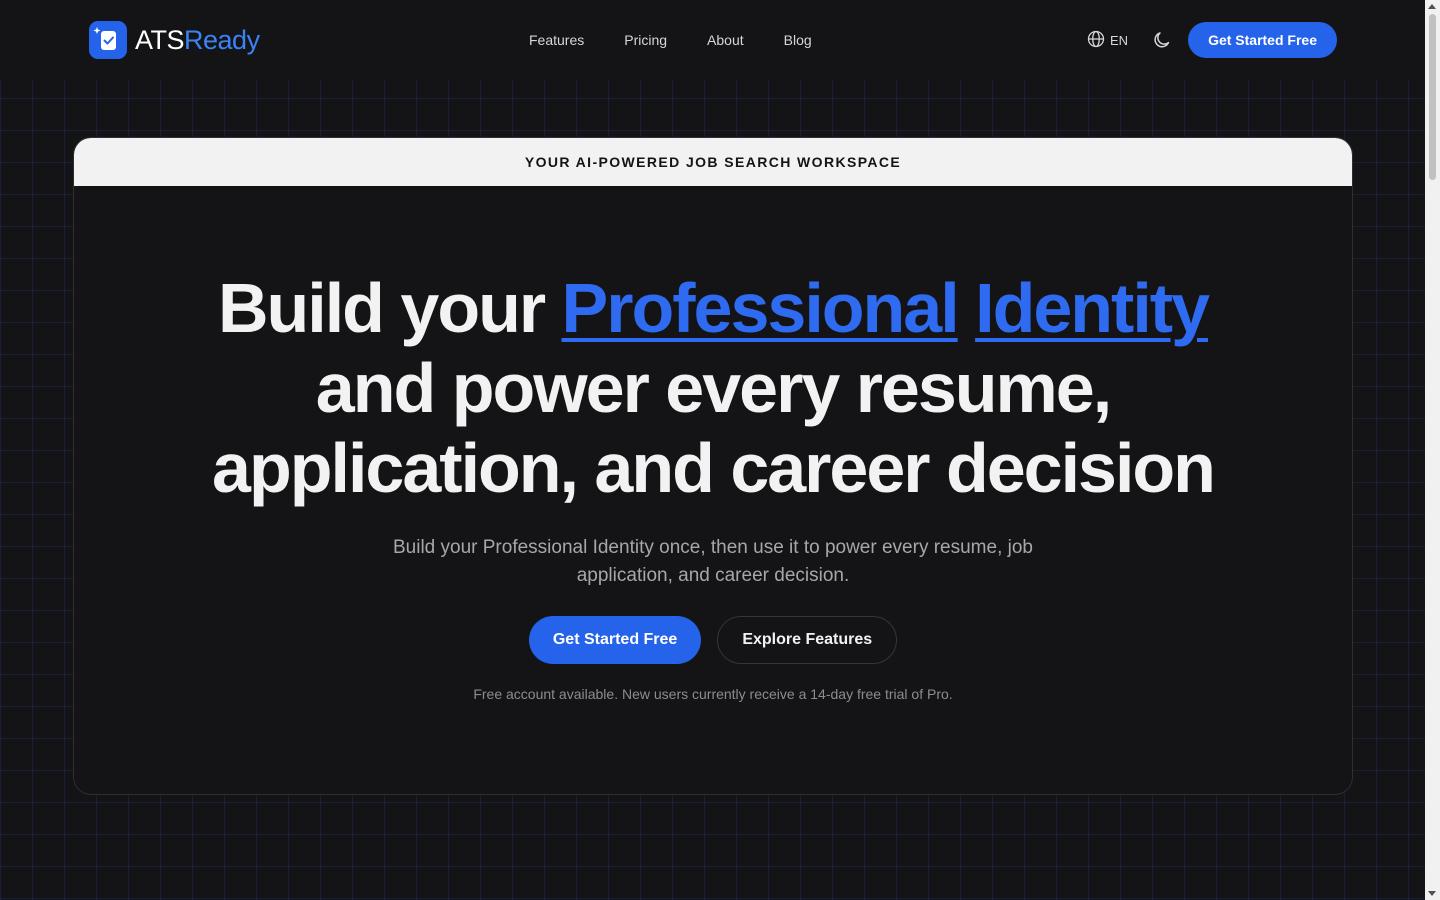  I want to click on hero-title-highlight-identity: Identity, so click(1092, 308).